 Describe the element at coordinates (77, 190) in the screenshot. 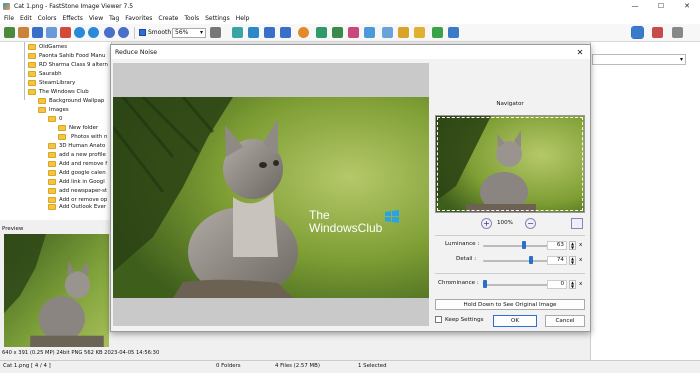

I see `tree-item-newspaper: add newspaper-st` at that location.